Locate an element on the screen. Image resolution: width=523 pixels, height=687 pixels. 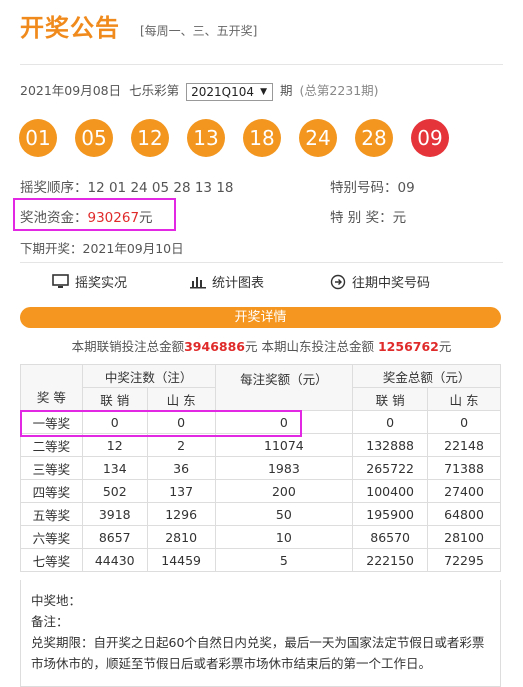
issue-line: 2021年09月08日 七乐彩第 2021Q104 ▼ 期 (总第2231期) is located at coordinates (199, 91).